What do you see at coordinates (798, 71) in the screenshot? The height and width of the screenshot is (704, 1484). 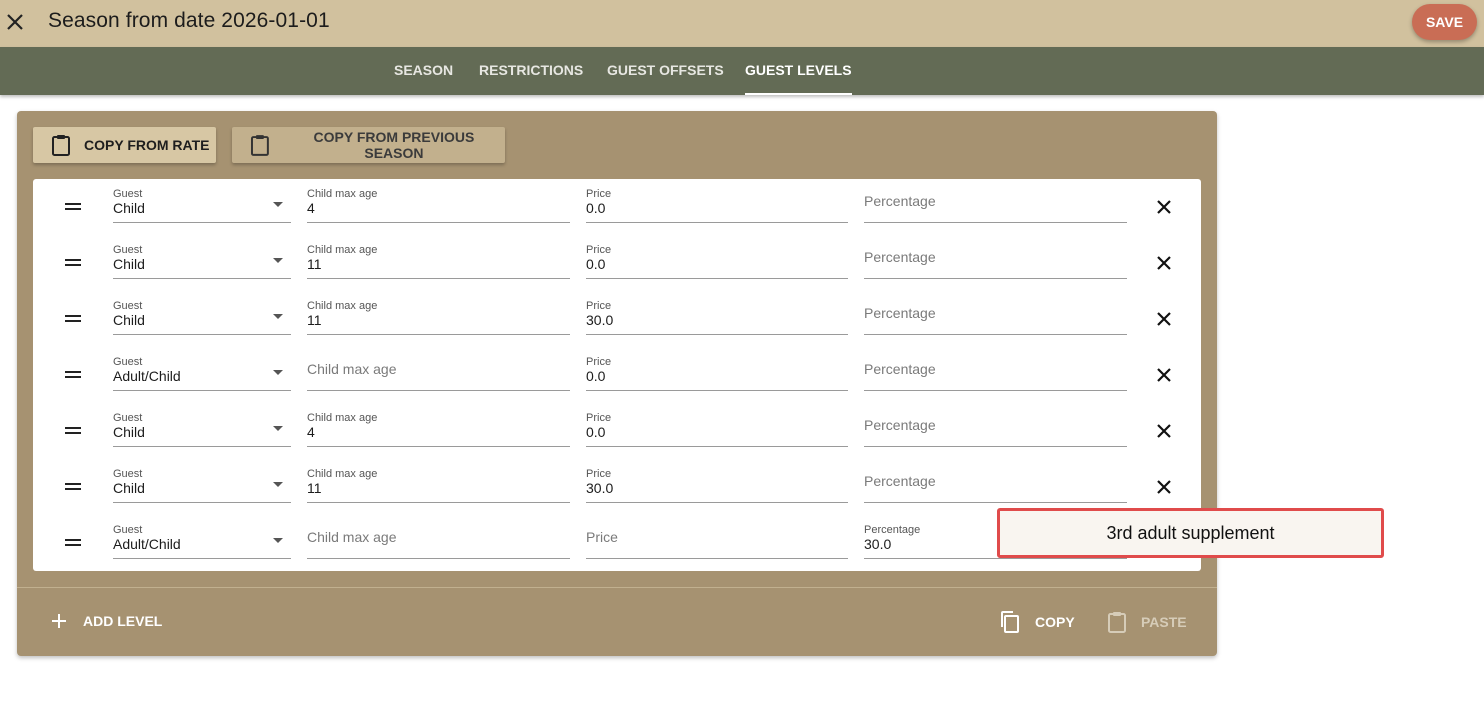 I see `tab-guest-levels: GUEST LEVELS` at bounding box center [798, 71].